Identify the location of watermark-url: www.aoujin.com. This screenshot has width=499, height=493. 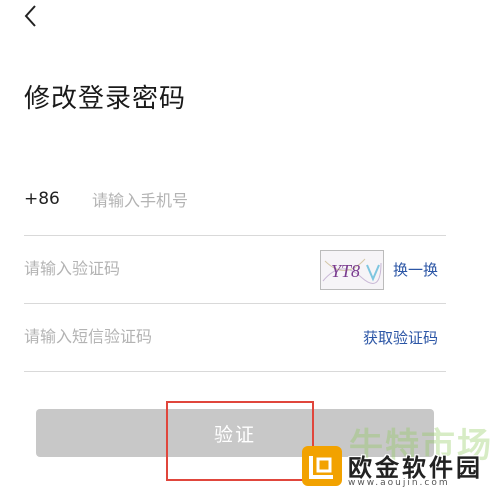
(399, 483).